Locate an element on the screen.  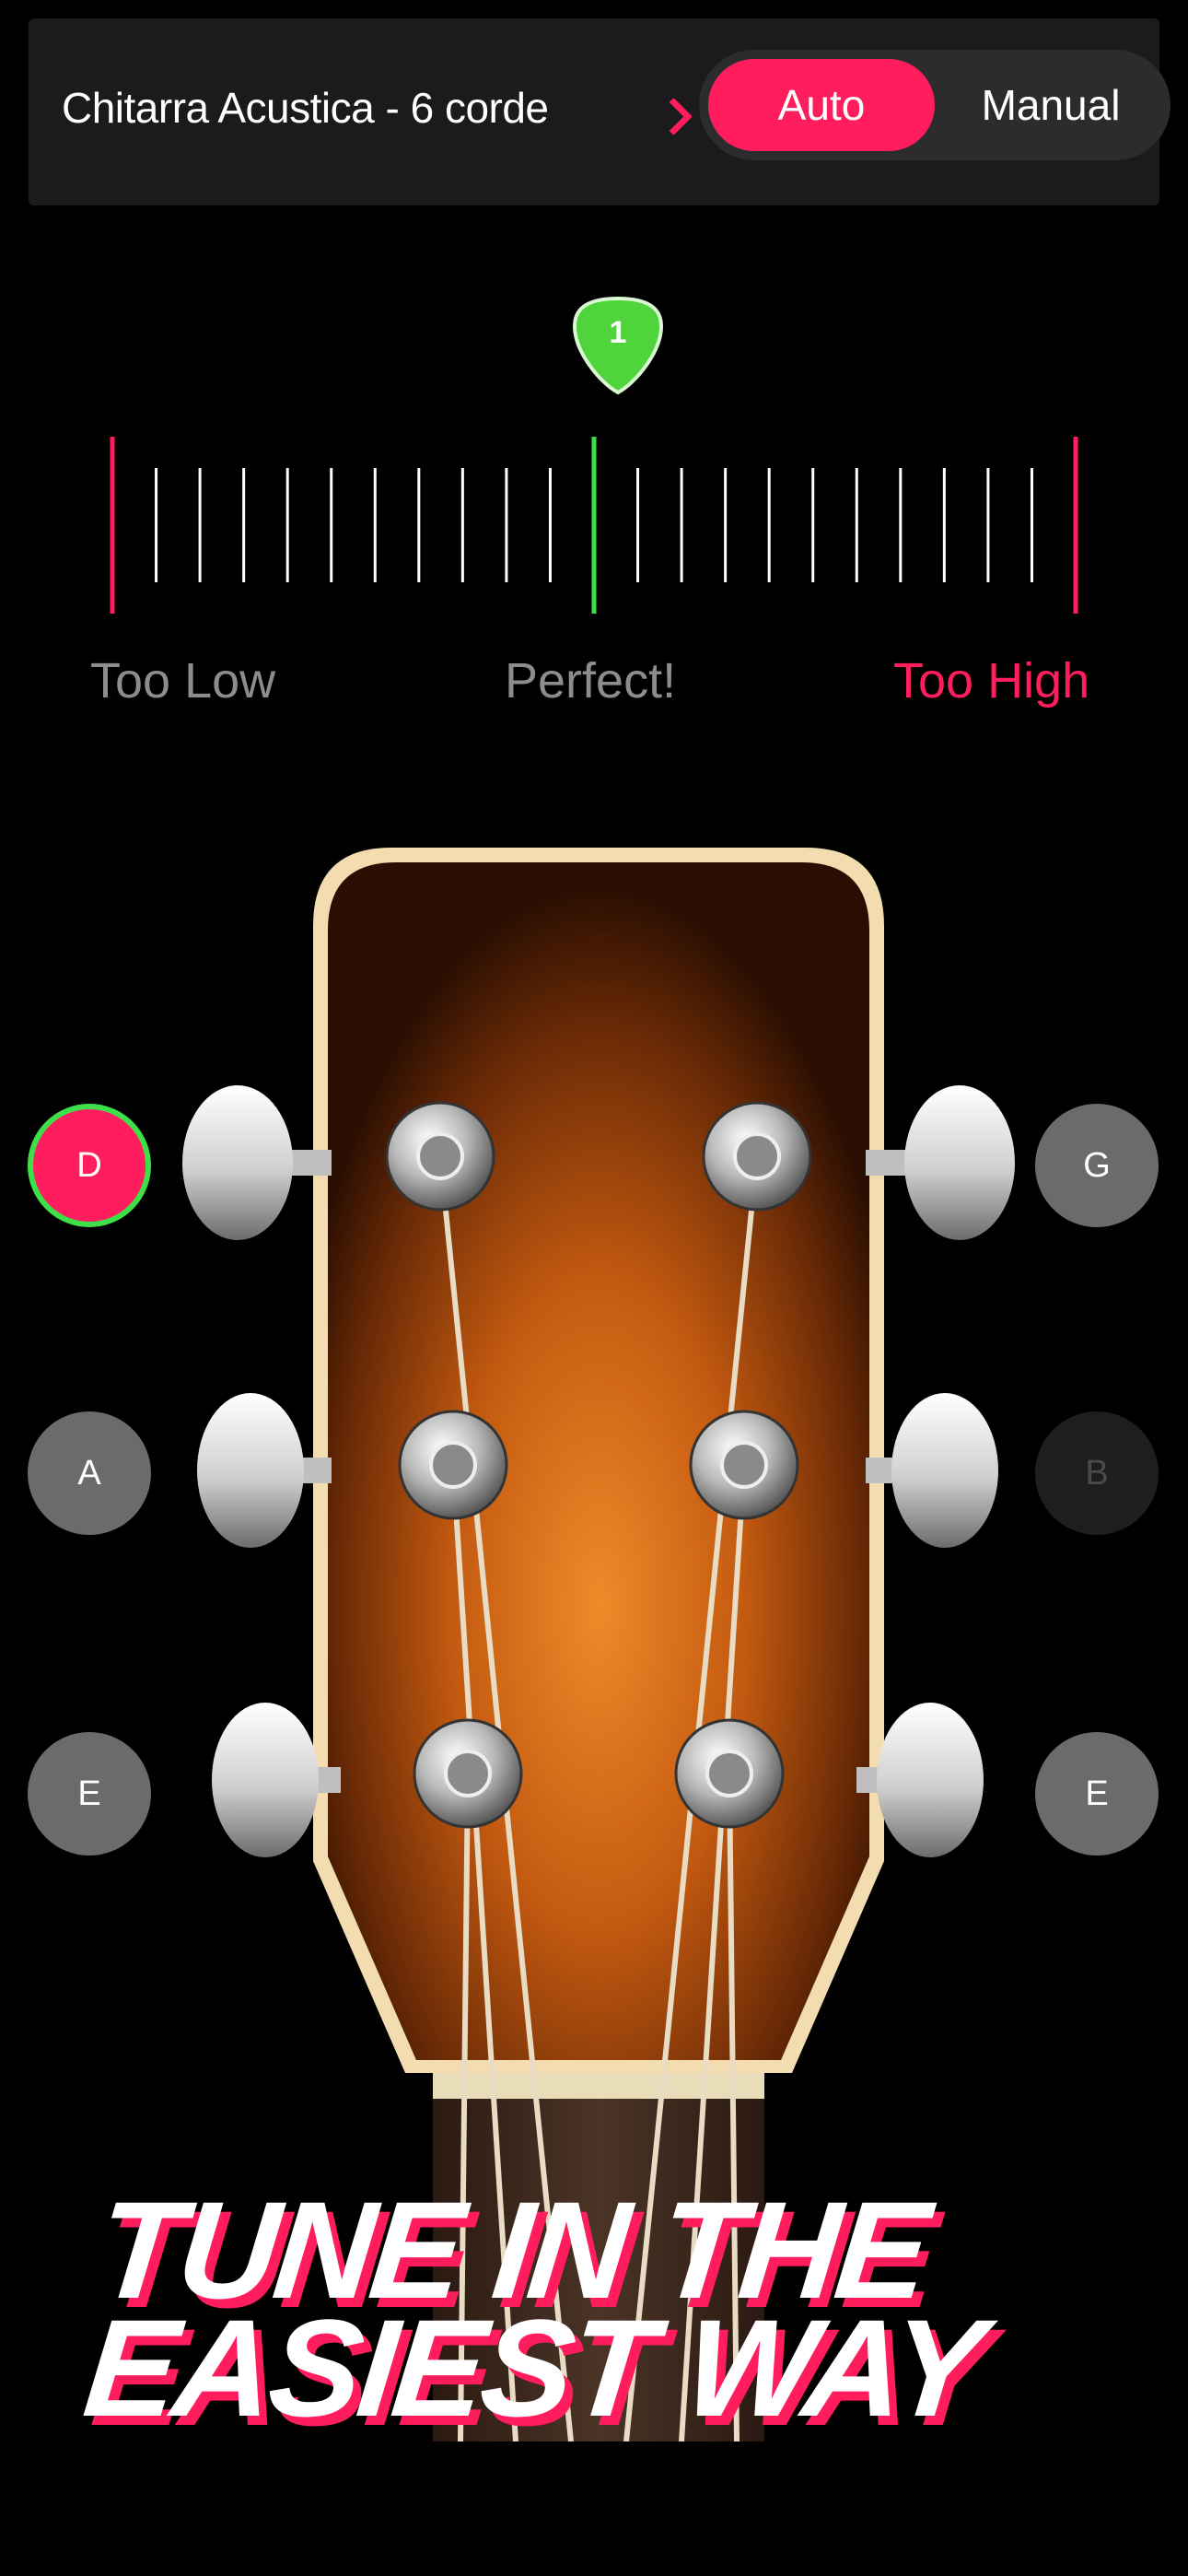
string-number: 1 is located at coordinates (618, 332).